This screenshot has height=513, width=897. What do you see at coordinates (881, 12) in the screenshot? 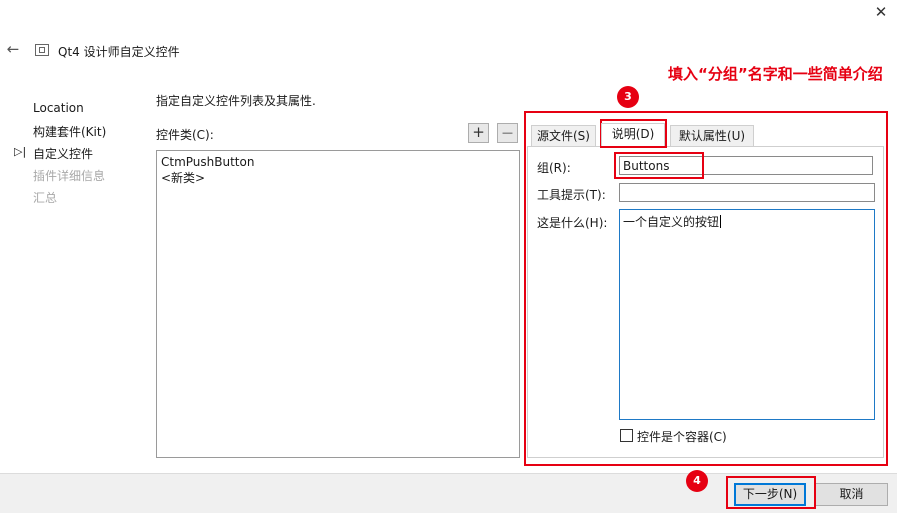
I see `close-icon: ✕` at bounding box center [881, 12].